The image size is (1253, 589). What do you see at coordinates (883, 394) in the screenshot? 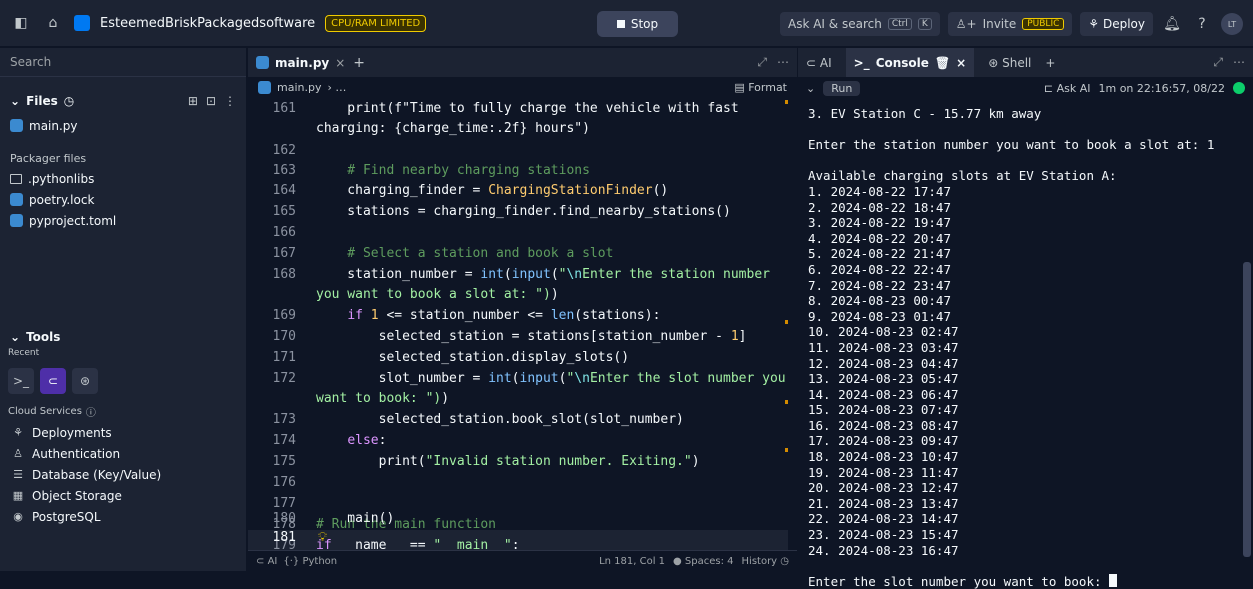
I see `console-line: 14. 2024-08-23 06:47` at bounding box center [883, 394].